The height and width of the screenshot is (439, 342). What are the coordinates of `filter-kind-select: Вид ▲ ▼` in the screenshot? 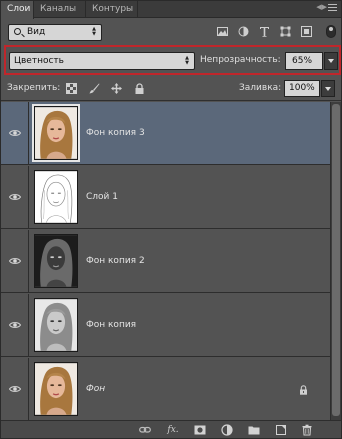 It's located at (55, 32).